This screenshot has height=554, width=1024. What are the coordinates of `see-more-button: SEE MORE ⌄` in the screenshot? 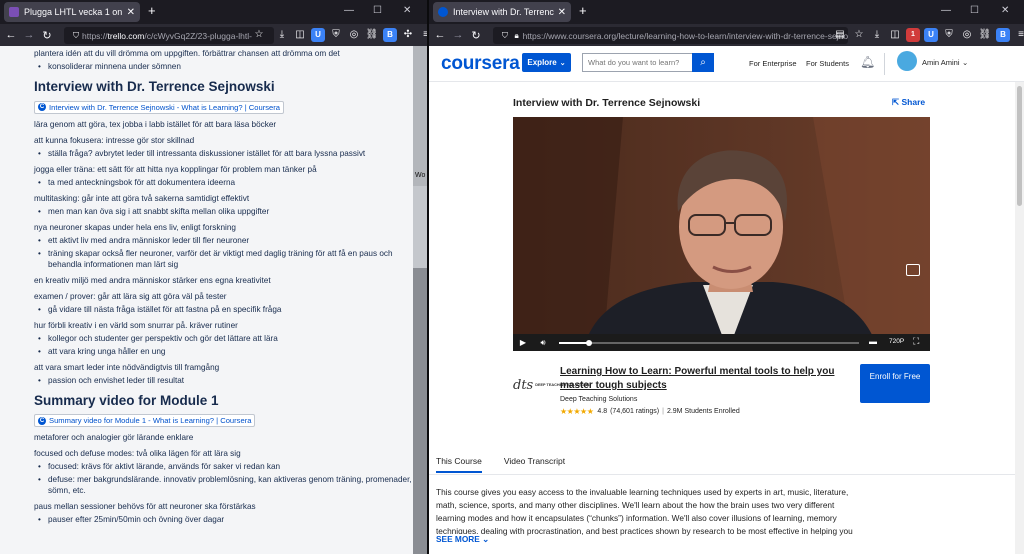 It's located at (465, 539).